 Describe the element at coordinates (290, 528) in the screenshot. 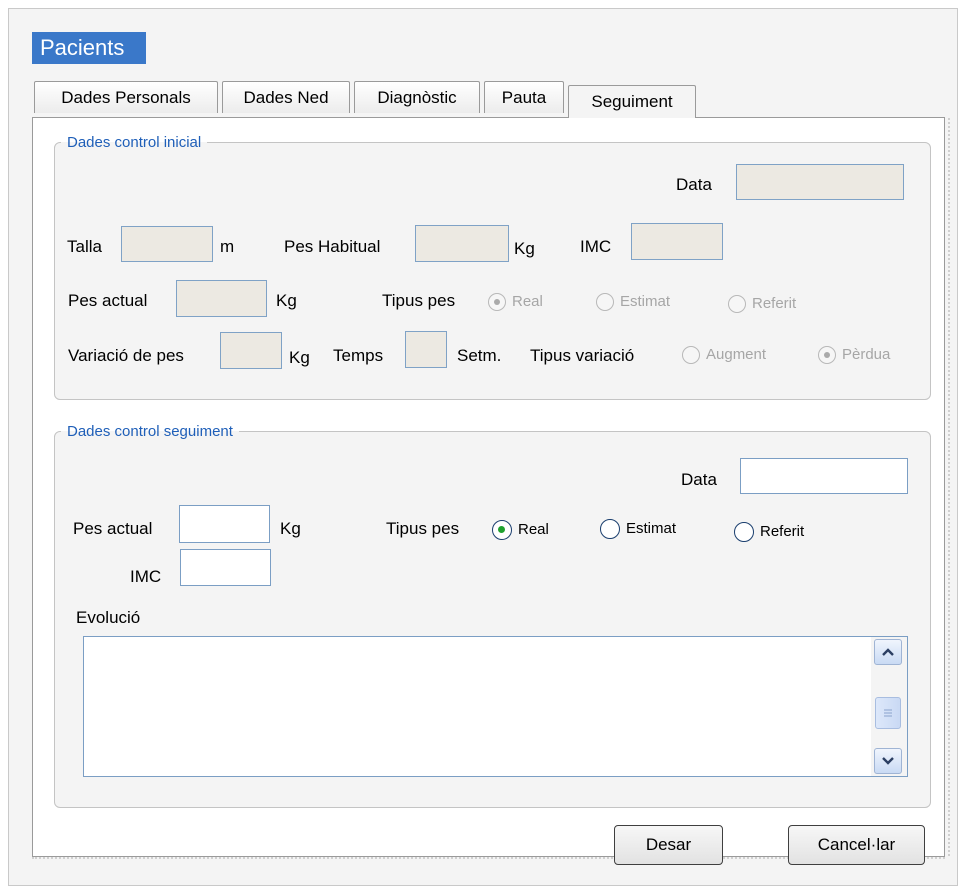

I see `followup-pes-actual-unit: Kg` at that location.